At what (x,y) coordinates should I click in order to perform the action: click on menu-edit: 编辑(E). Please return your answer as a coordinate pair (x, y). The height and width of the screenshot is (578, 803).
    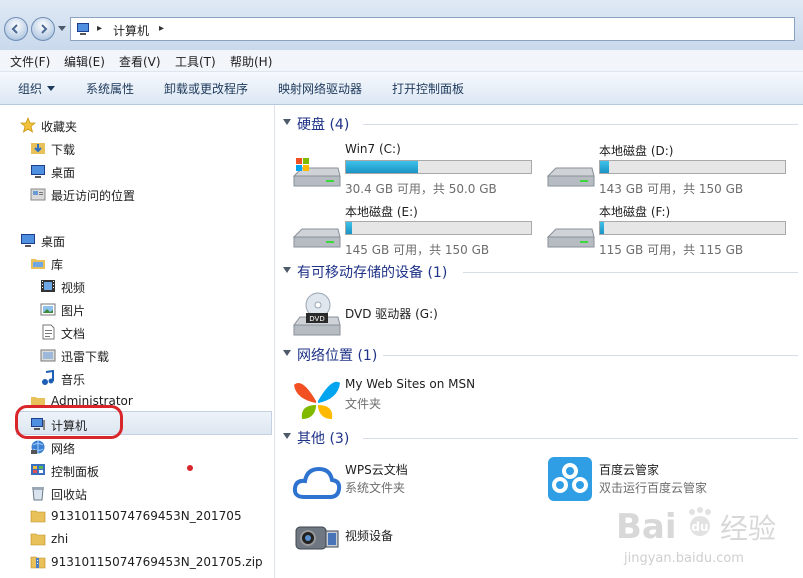
    Looking at the image, I should click on (84, 61).